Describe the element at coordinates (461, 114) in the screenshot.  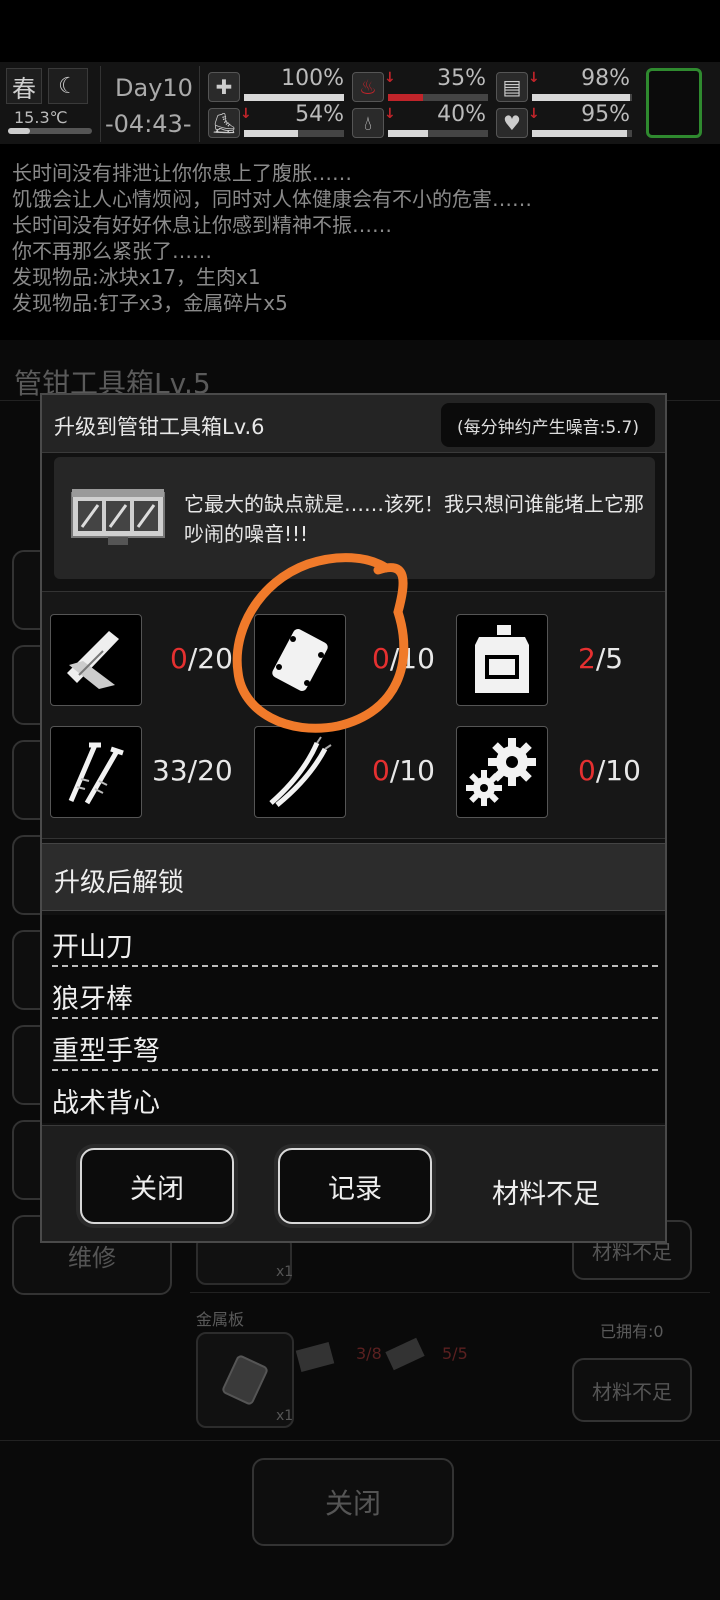
I see `water-value: 40%` at that location.